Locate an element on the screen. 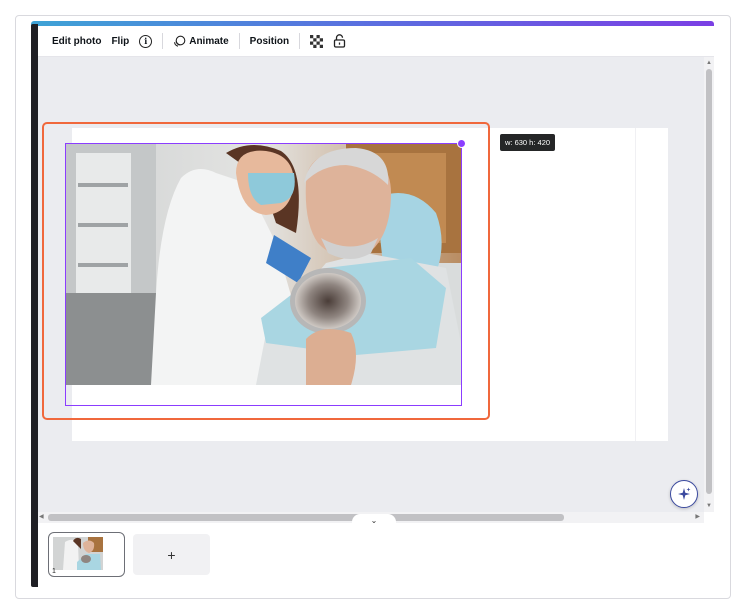 Image resolution: width=746 pixels, height=613 pixels. position-label: Position is located at coordinates (269, 41).